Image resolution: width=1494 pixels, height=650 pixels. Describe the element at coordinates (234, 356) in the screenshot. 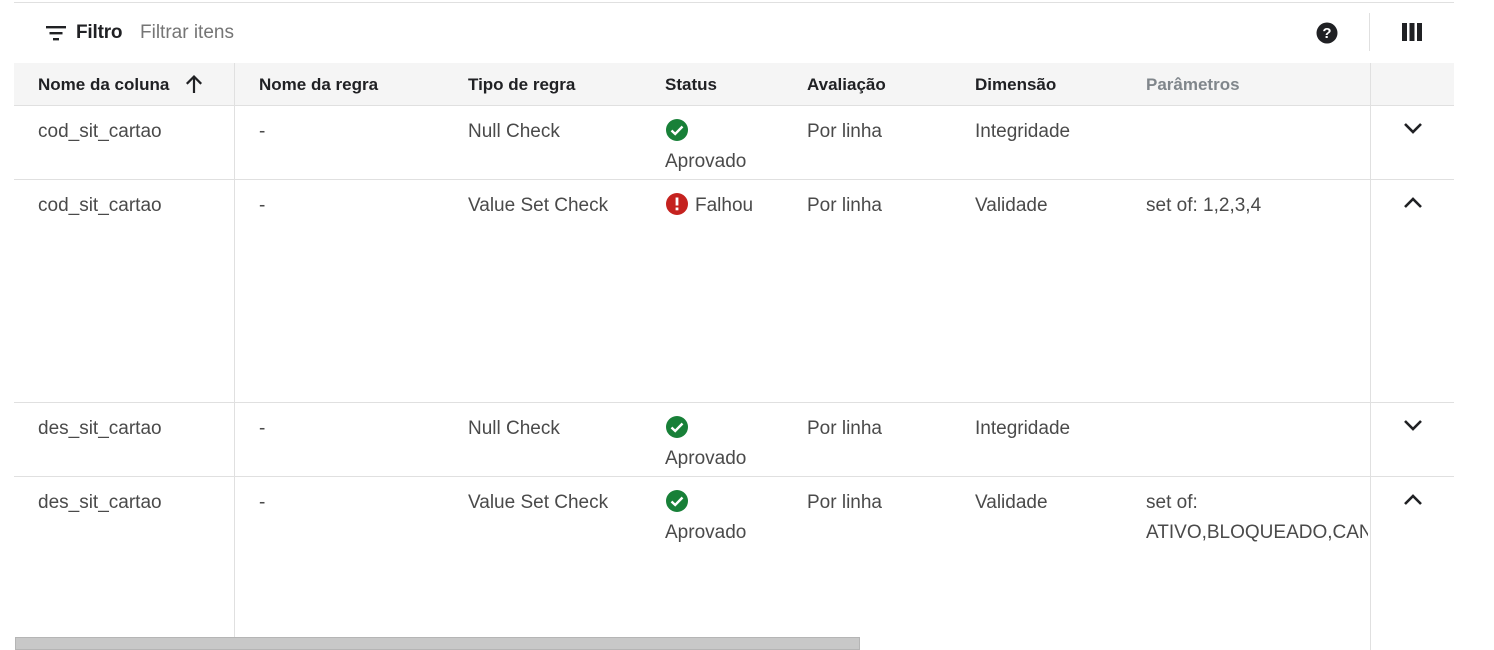

I see `sticky-column-divider` at that location.